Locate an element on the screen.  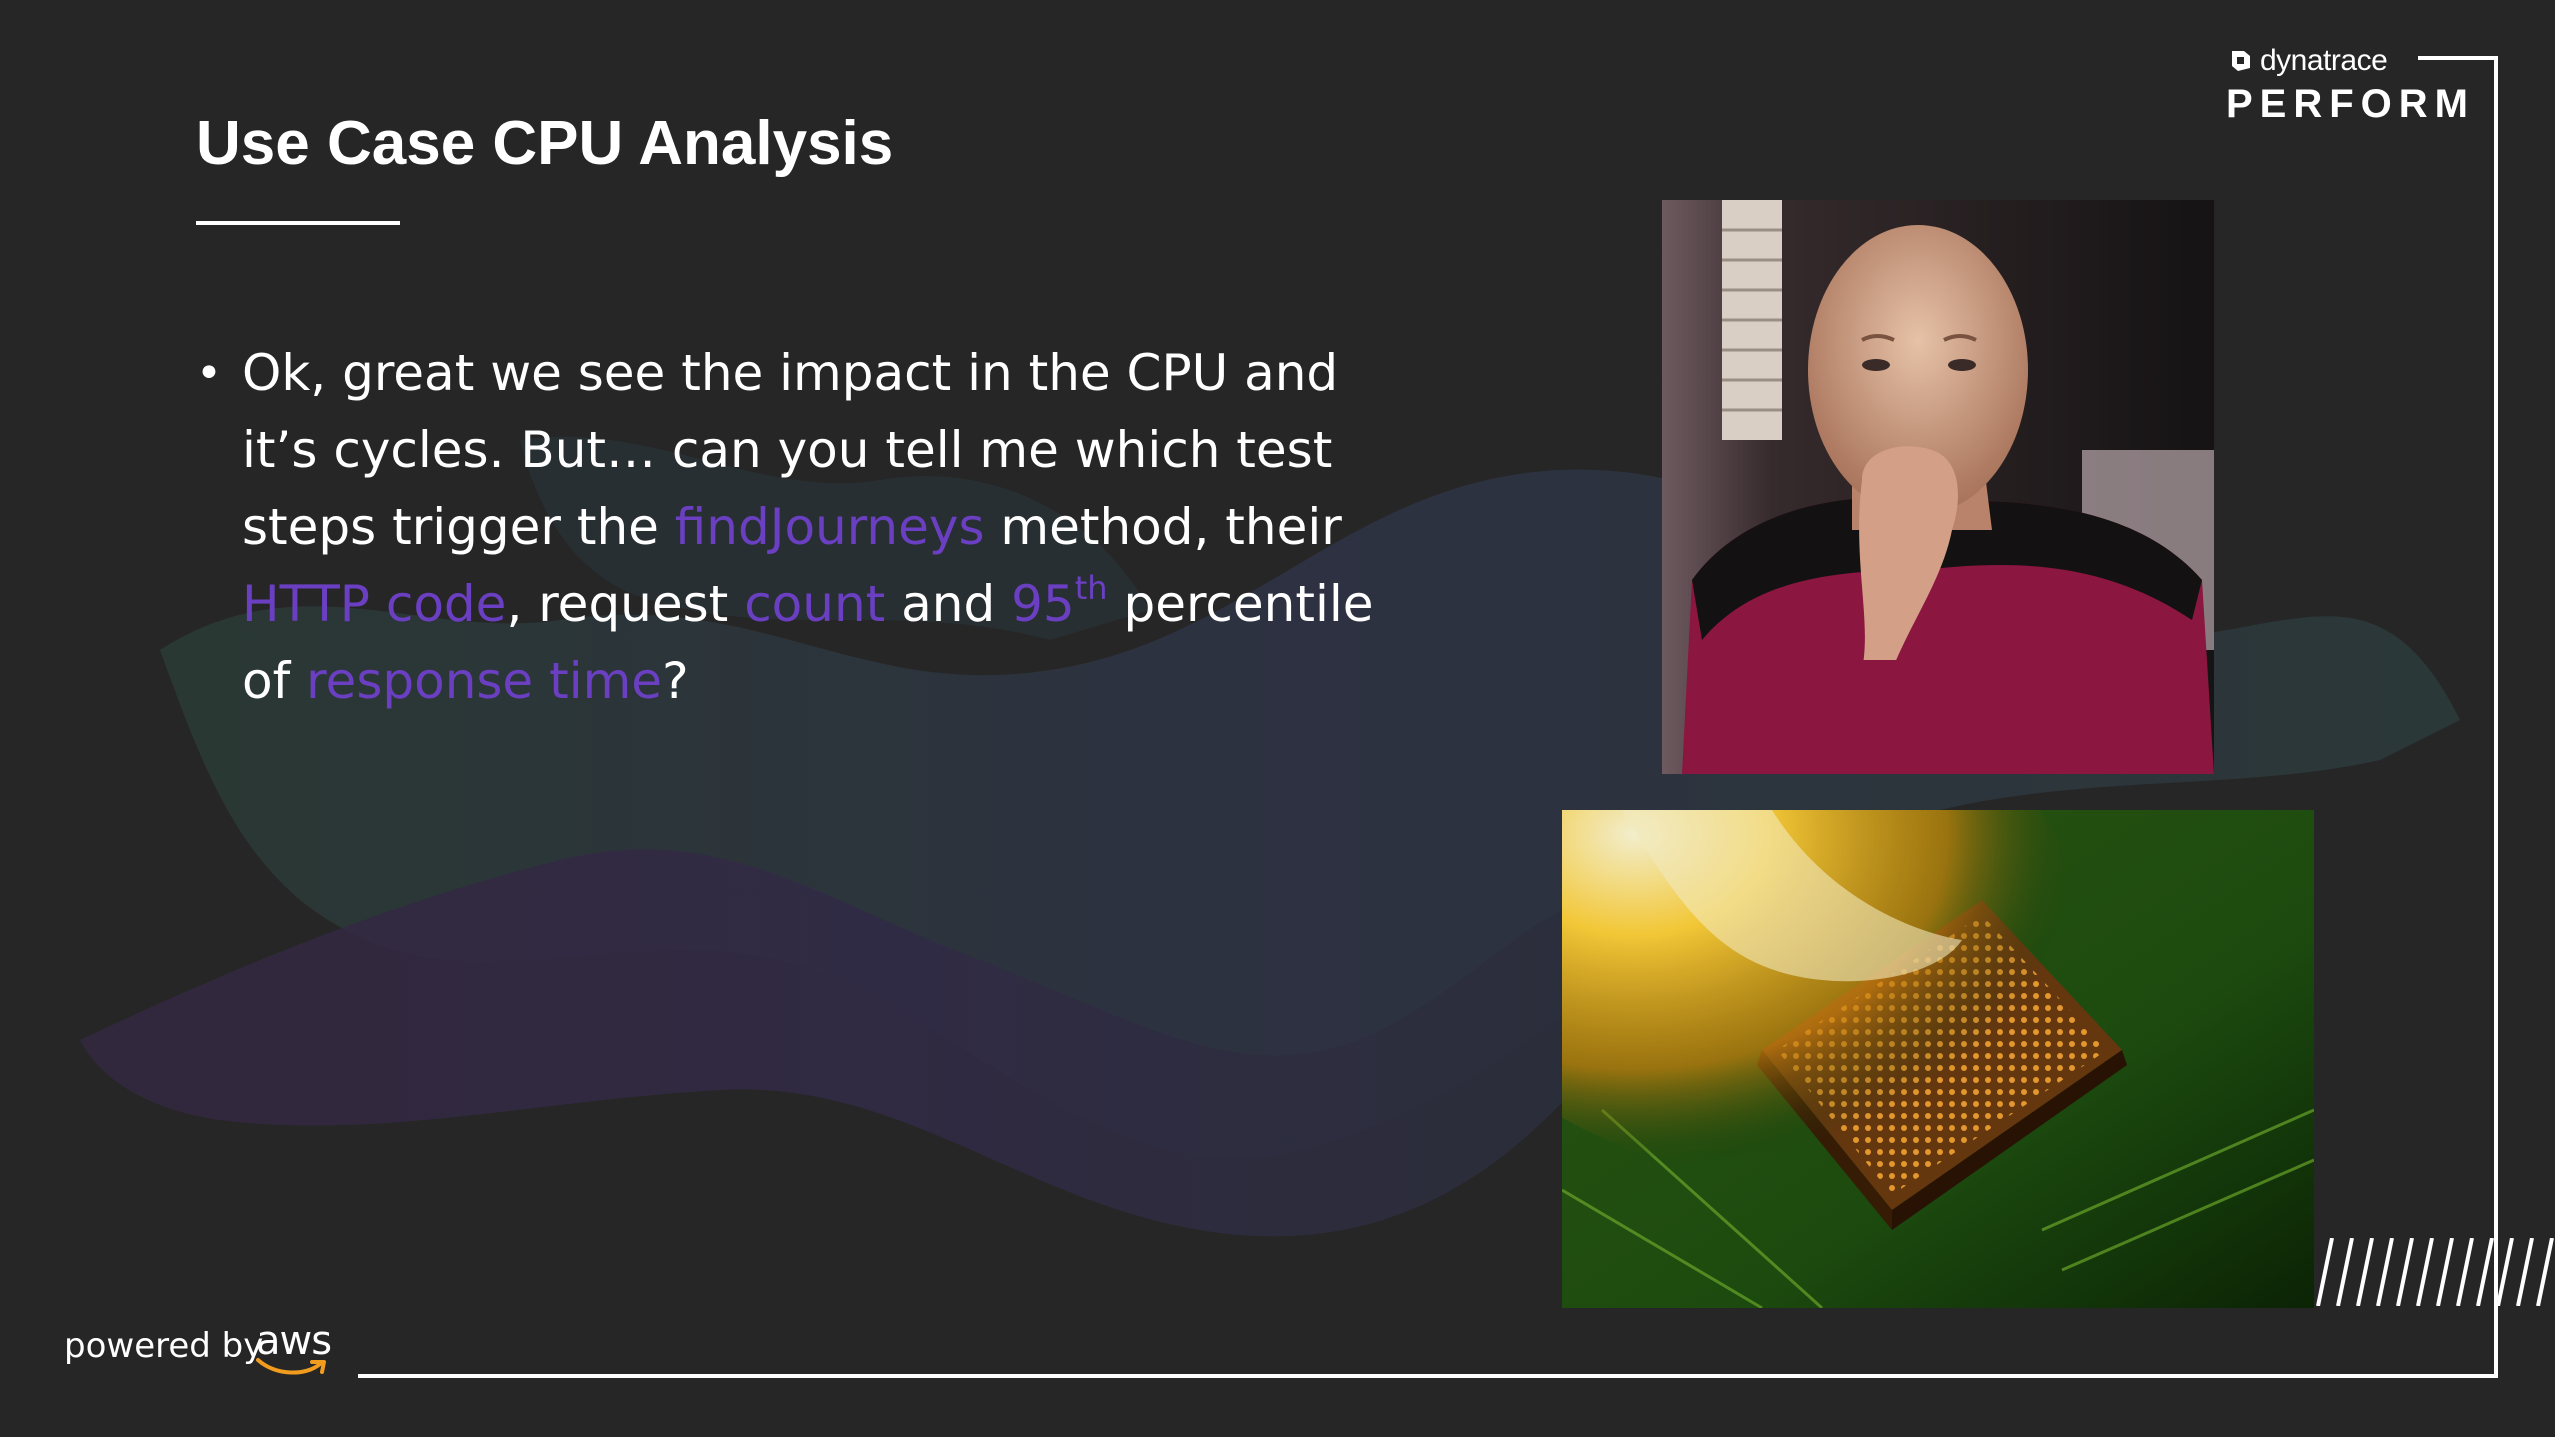
highlight-method-name: findJourneys is located at coordinates (829, 527).